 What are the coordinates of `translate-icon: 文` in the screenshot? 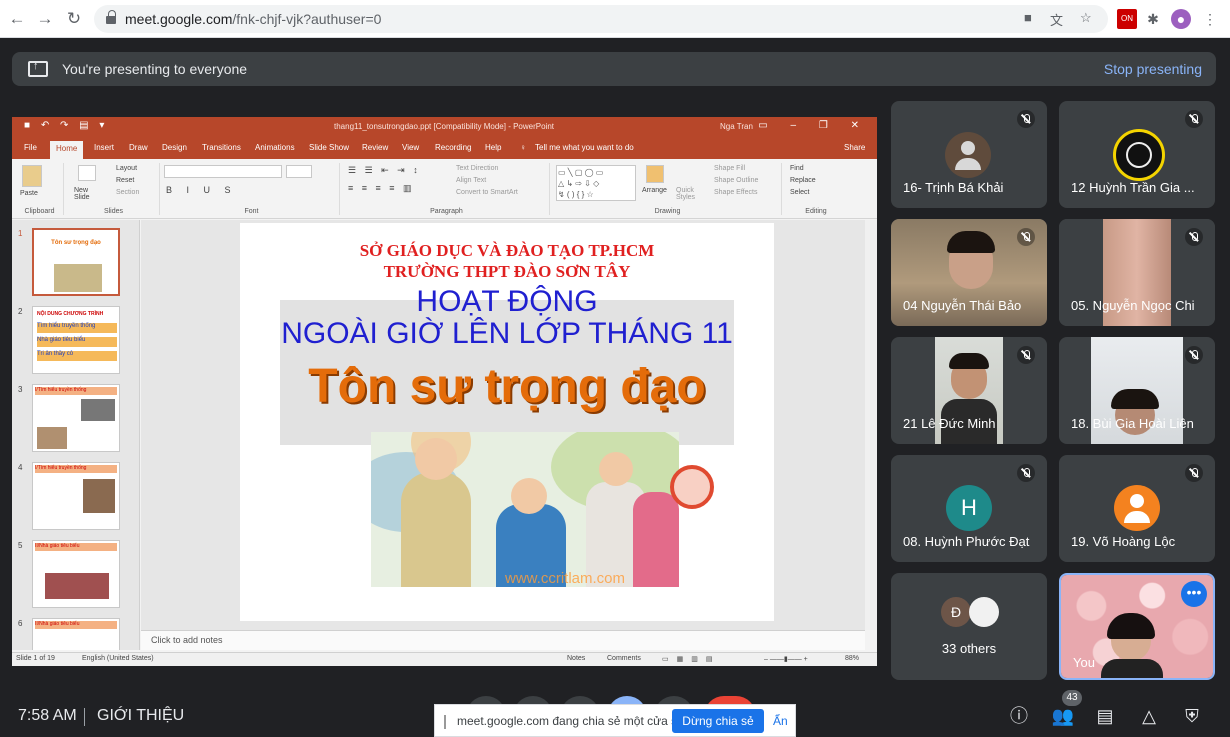 It's located at (1056, 19).